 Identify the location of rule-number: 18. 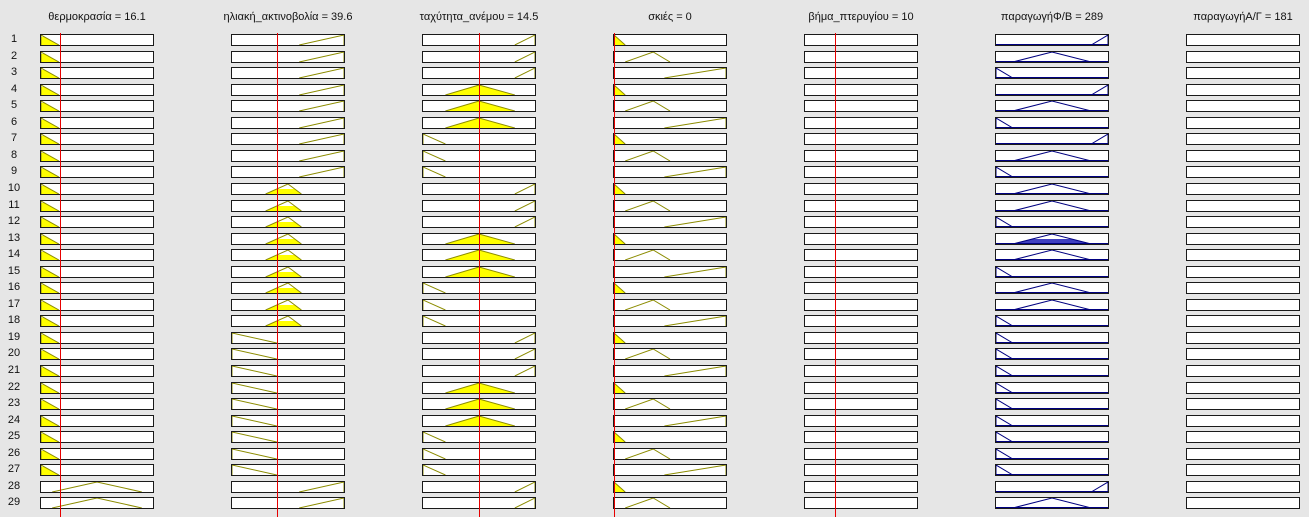
(14, 320).